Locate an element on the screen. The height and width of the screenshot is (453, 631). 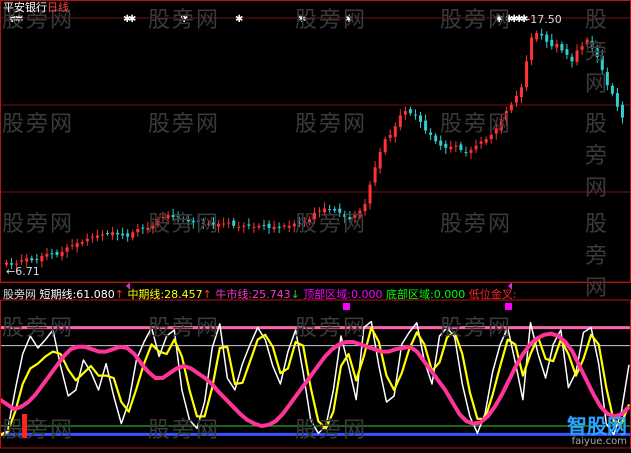
legend-value: 0.000 is located at coordinates (449, 294).